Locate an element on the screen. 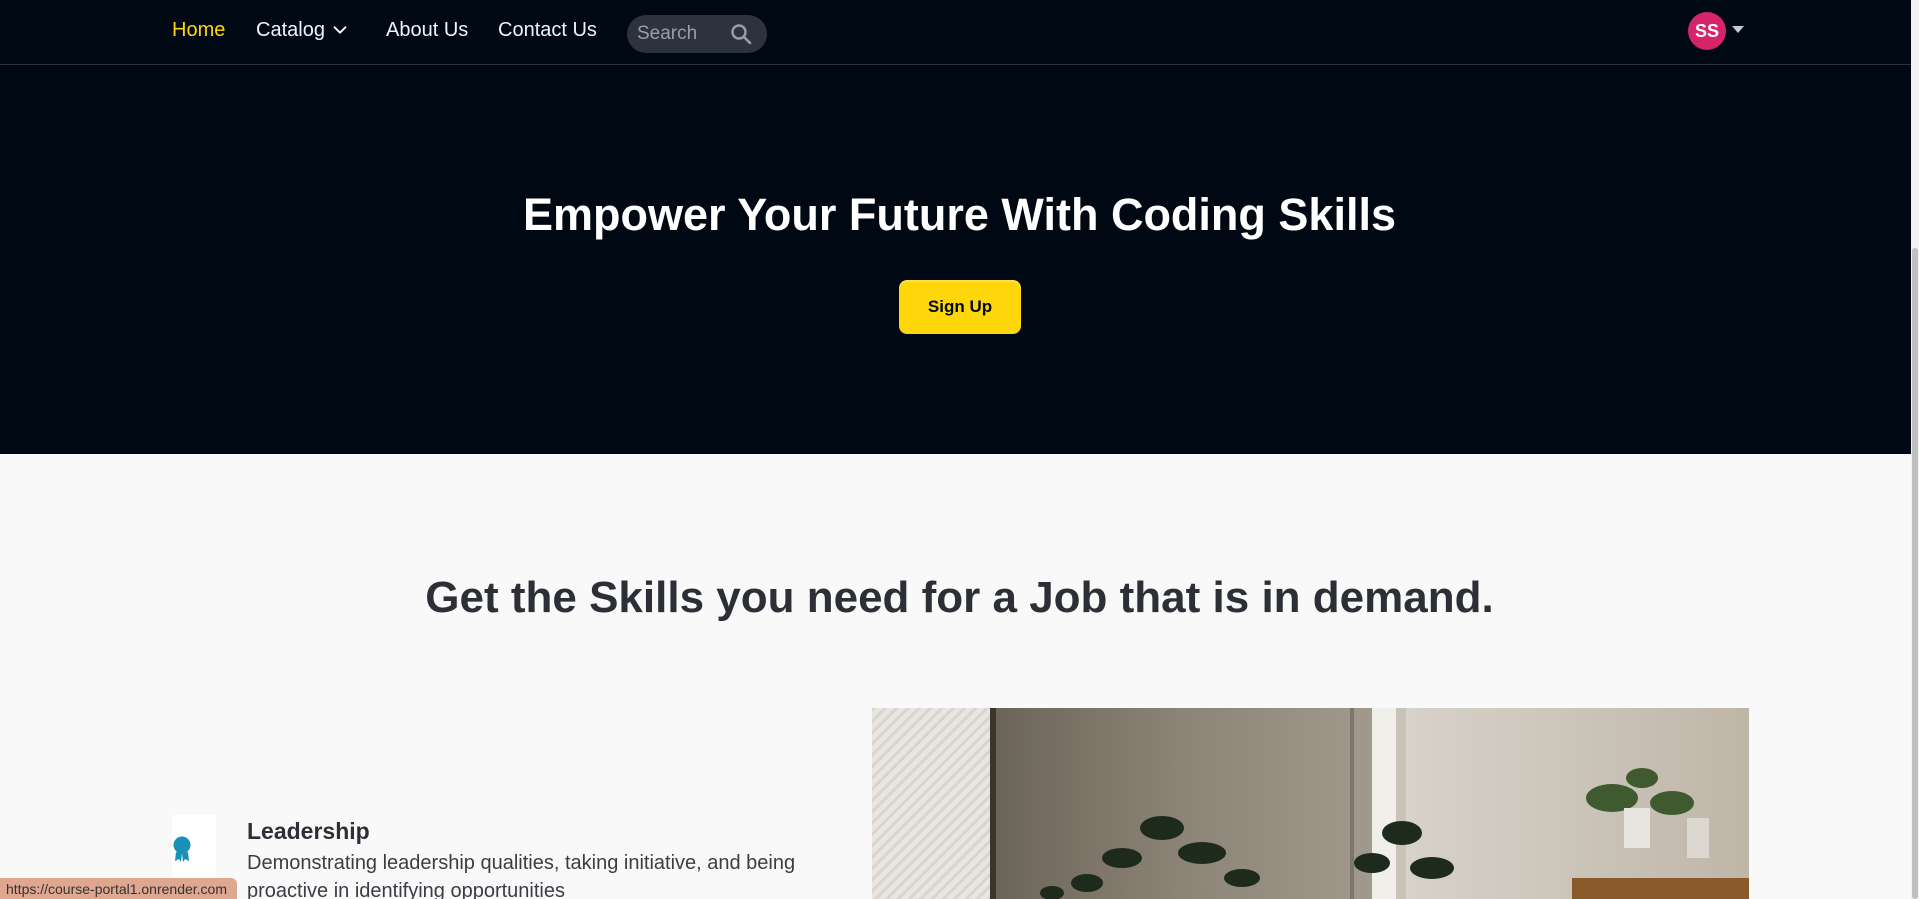 Image resolution: width=1919 pixels, height=899 pixels. nav-about-link: About Us is located at coordinates (427, 30).